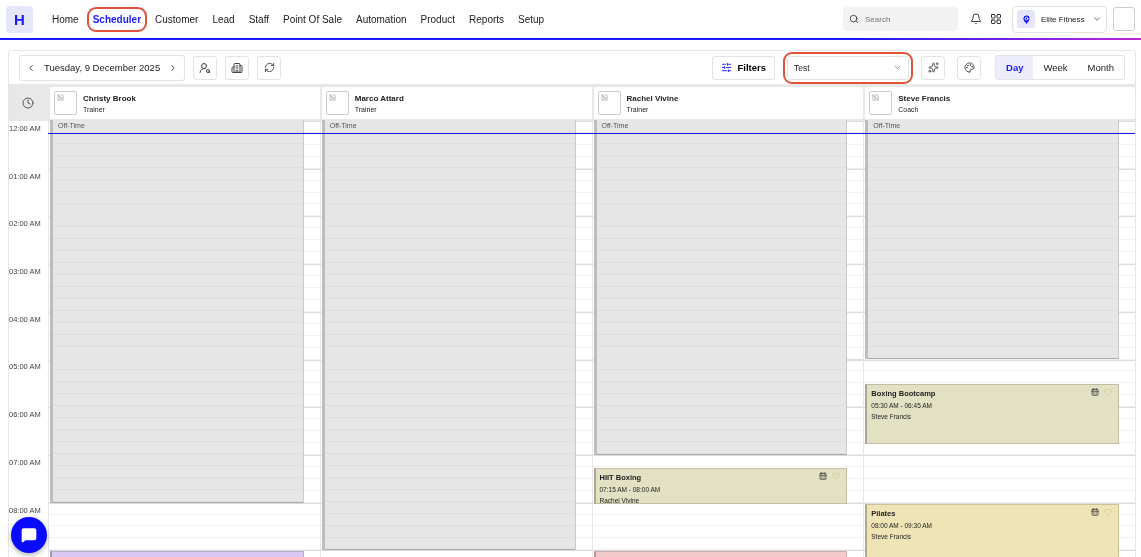 This screenshot has width=1141, height=557. I want to click on logo: H, so click(19, 19).